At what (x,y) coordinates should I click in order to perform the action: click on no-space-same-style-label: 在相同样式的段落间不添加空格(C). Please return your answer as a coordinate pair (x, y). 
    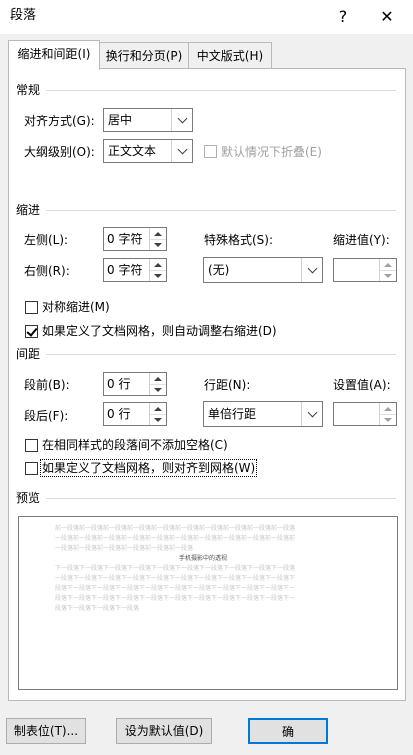
    Looking at the image, I should click on (135, 445).